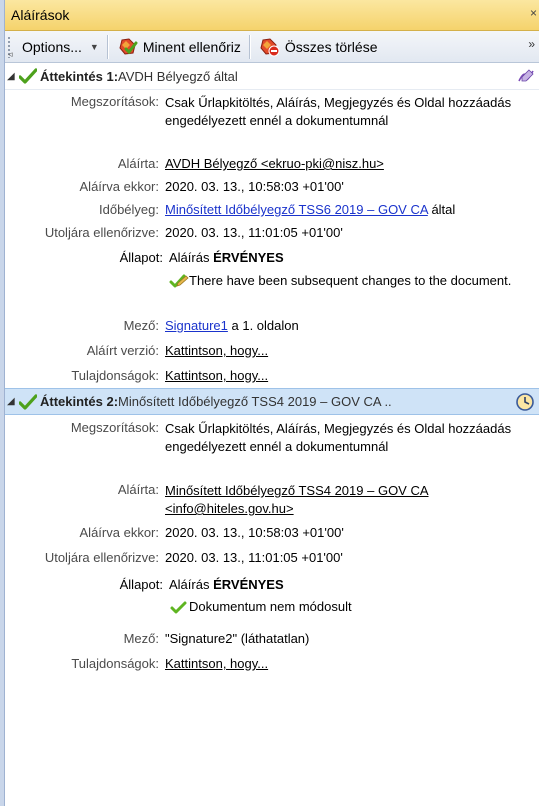 The width and height of the screenshot is (539, 806). What do you see at coordinates (272, 76) in the screenshot?
I see `signature-1-header: ◢ Áttekintés 1: AVDH Bélyegző által` at bounding box center [272, 76].